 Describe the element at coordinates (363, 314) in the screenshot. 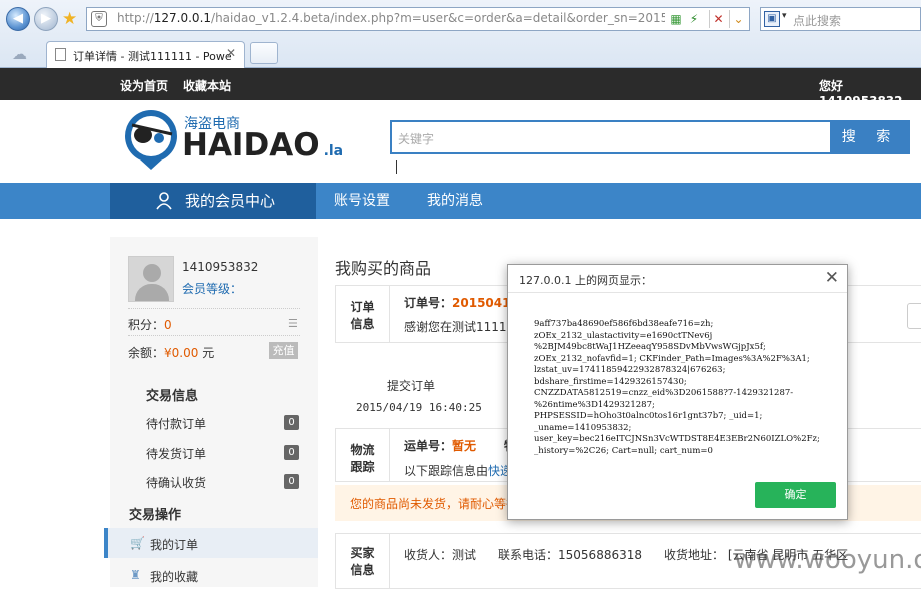

I see `order-info-heading: 订单 信息` at that location.